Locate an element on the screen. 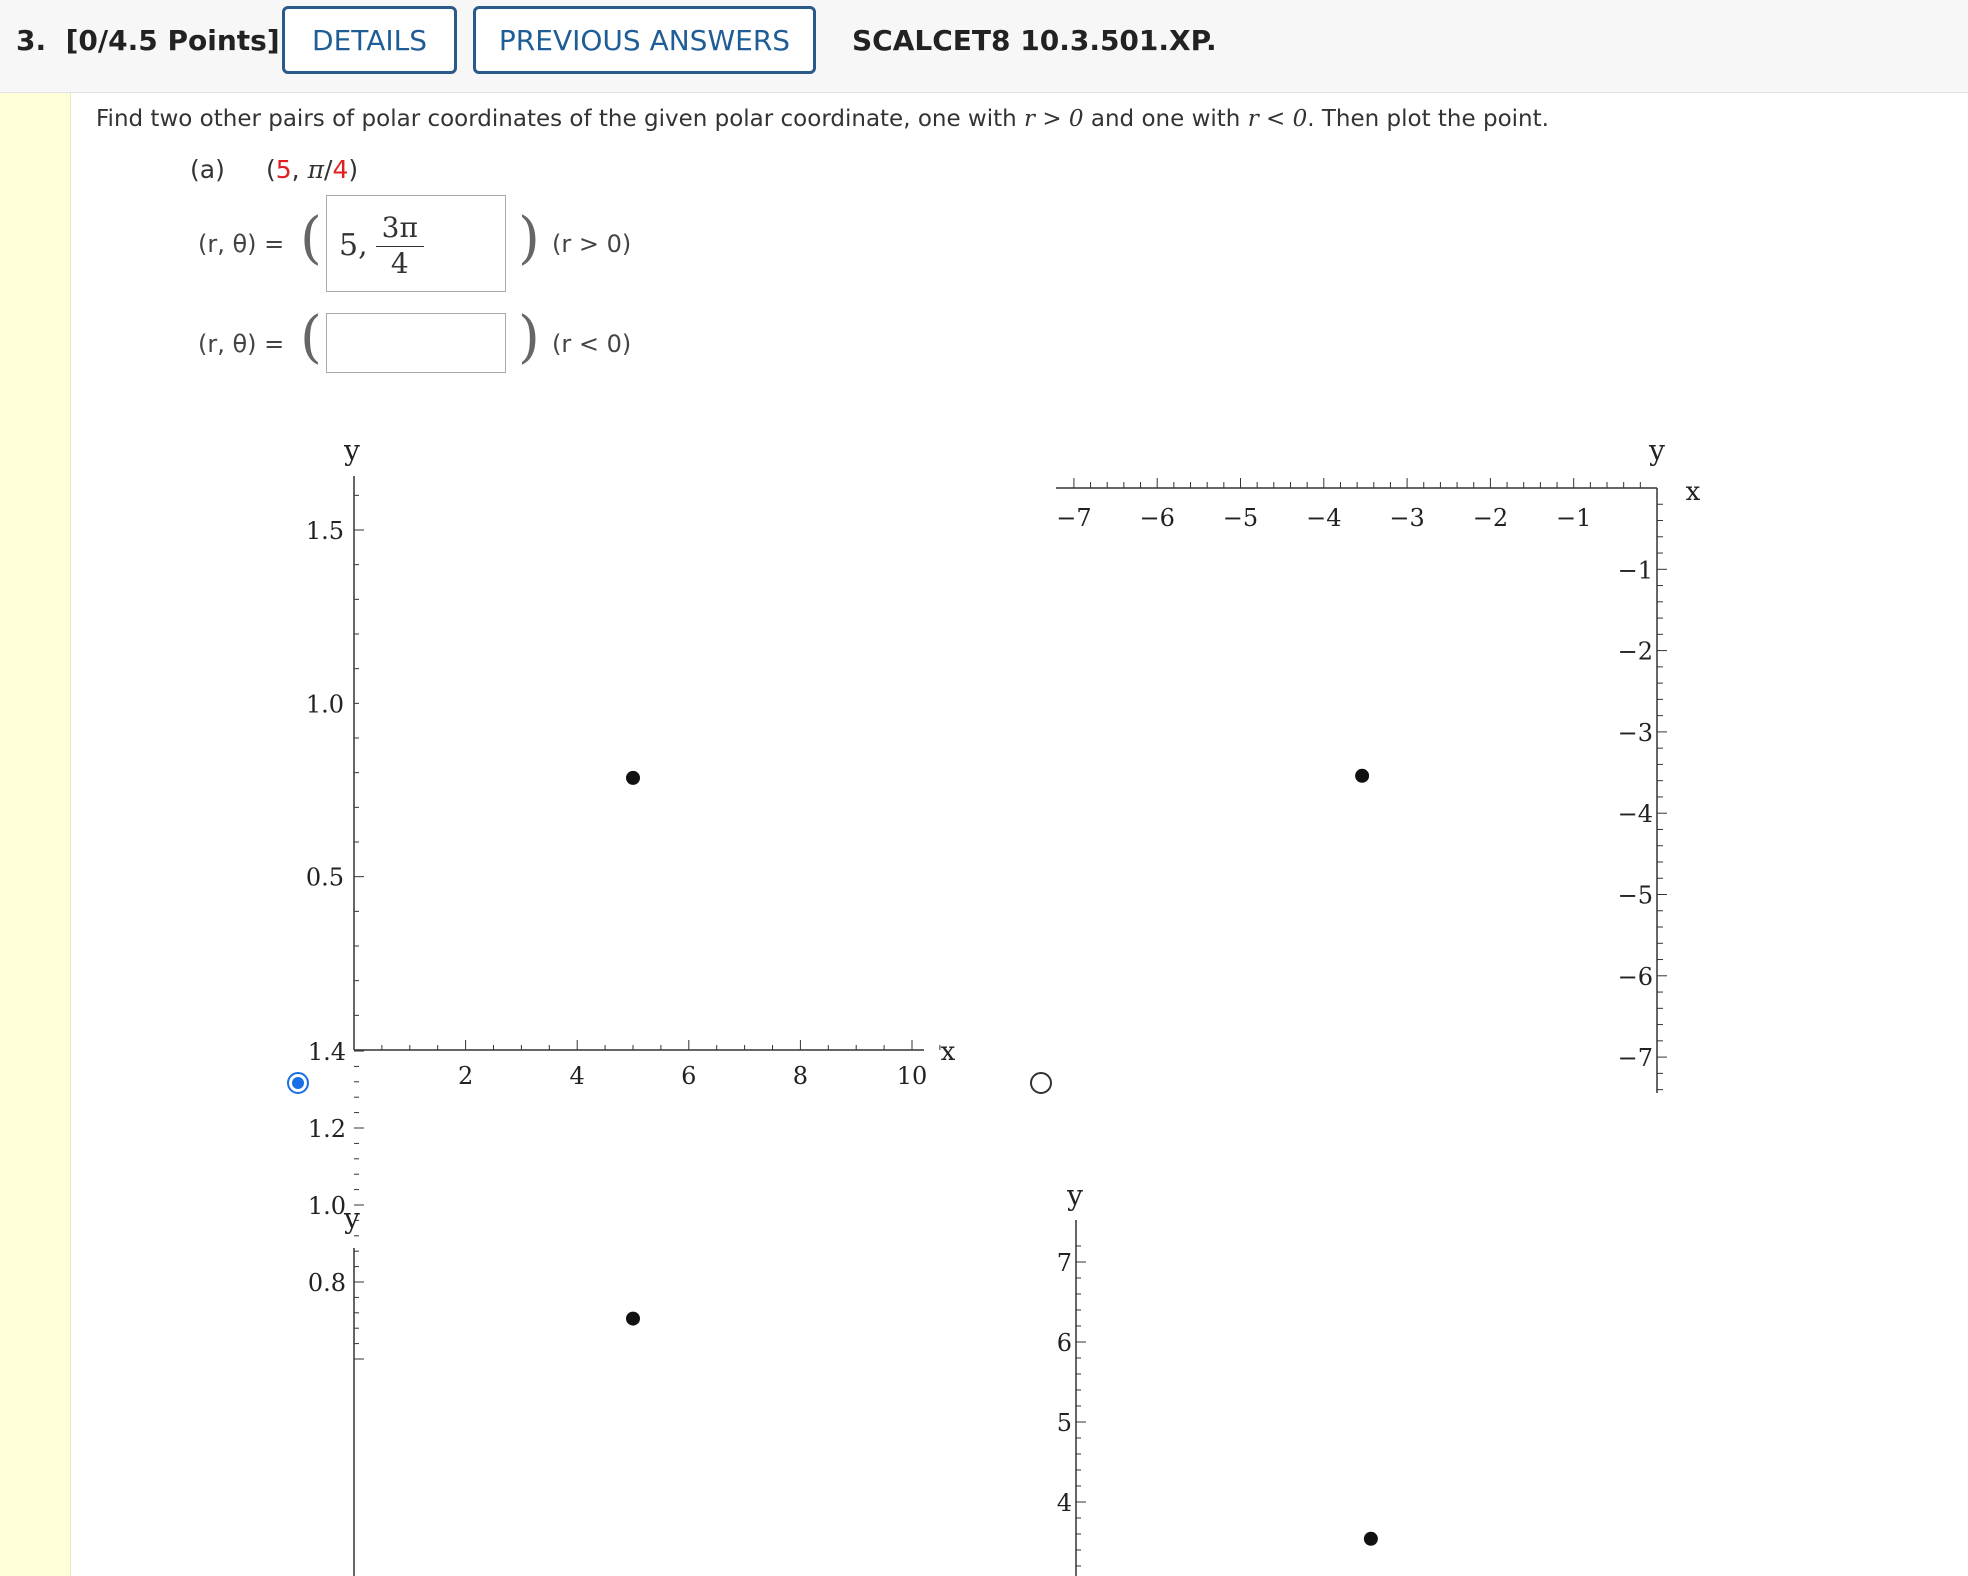  chart4-y-tick-label: 4 is located at coordinates (1064, 1503).